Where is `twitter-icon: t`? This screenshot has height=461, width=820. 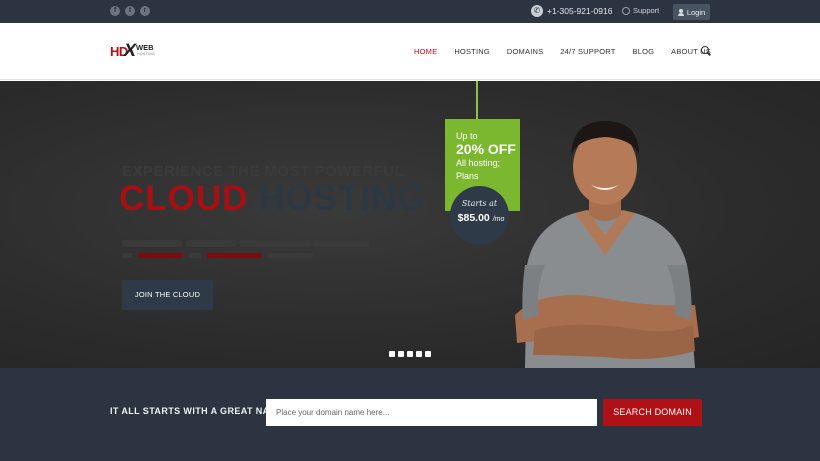
twitter-icon: t is located at coordinates (130, 11).